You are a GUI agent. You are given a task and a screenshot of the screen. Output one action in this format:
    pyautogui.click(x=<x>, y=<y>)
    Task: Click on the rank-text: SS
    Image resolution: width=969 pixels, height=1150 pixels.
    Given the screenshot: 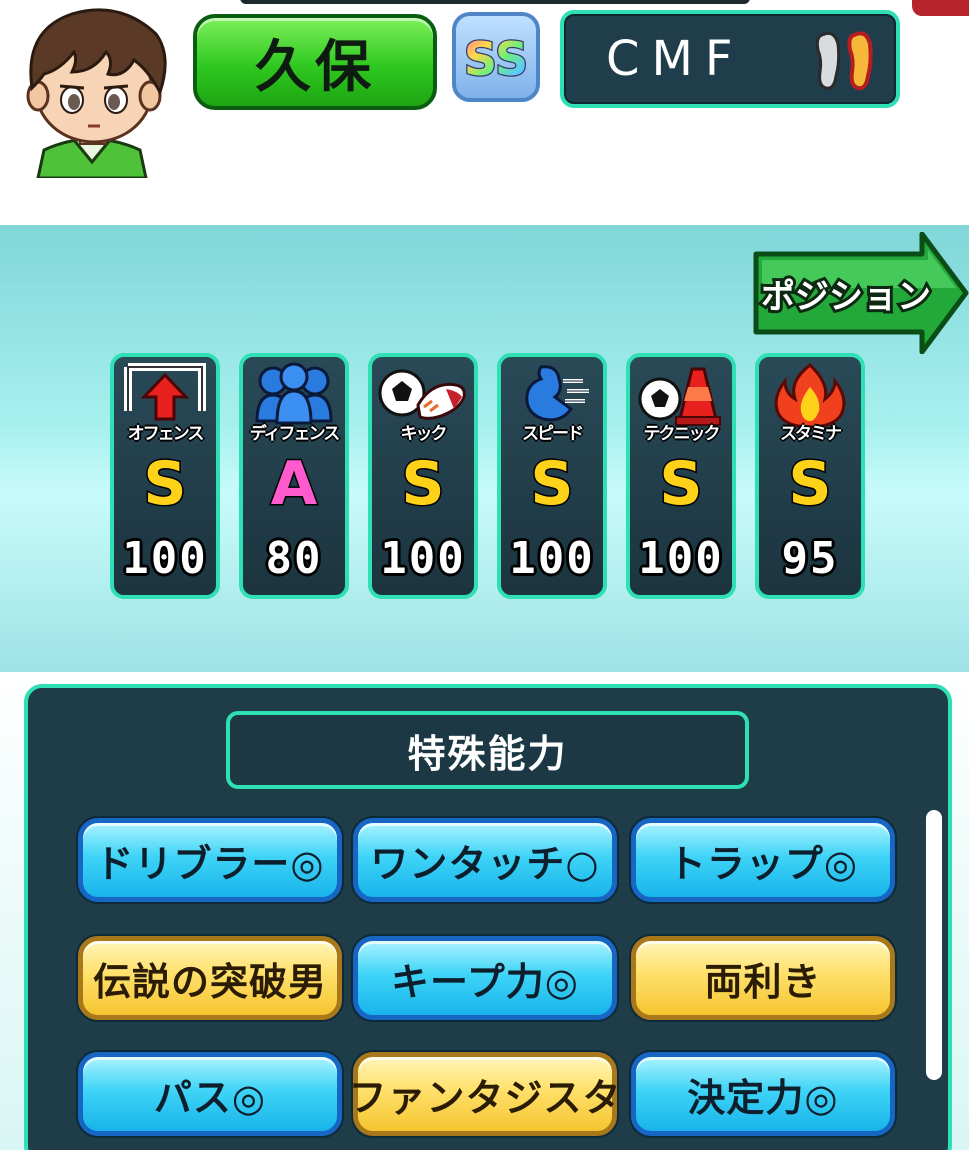 What is the action you would take?
    pyautogui.click(x=496, y=59)
    